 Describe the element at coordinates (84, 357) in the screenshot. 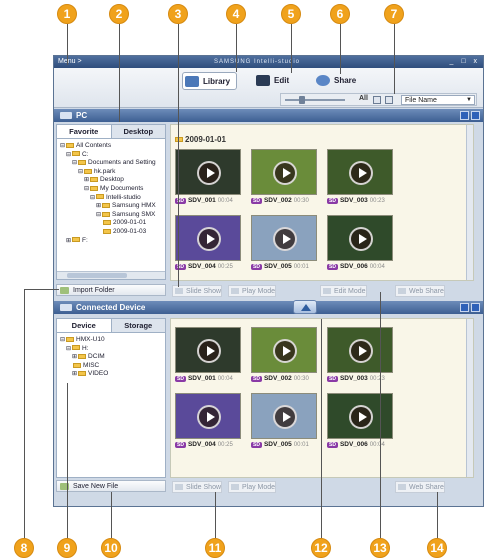

I see `tree-node: ⊞ DCIM` at that location.